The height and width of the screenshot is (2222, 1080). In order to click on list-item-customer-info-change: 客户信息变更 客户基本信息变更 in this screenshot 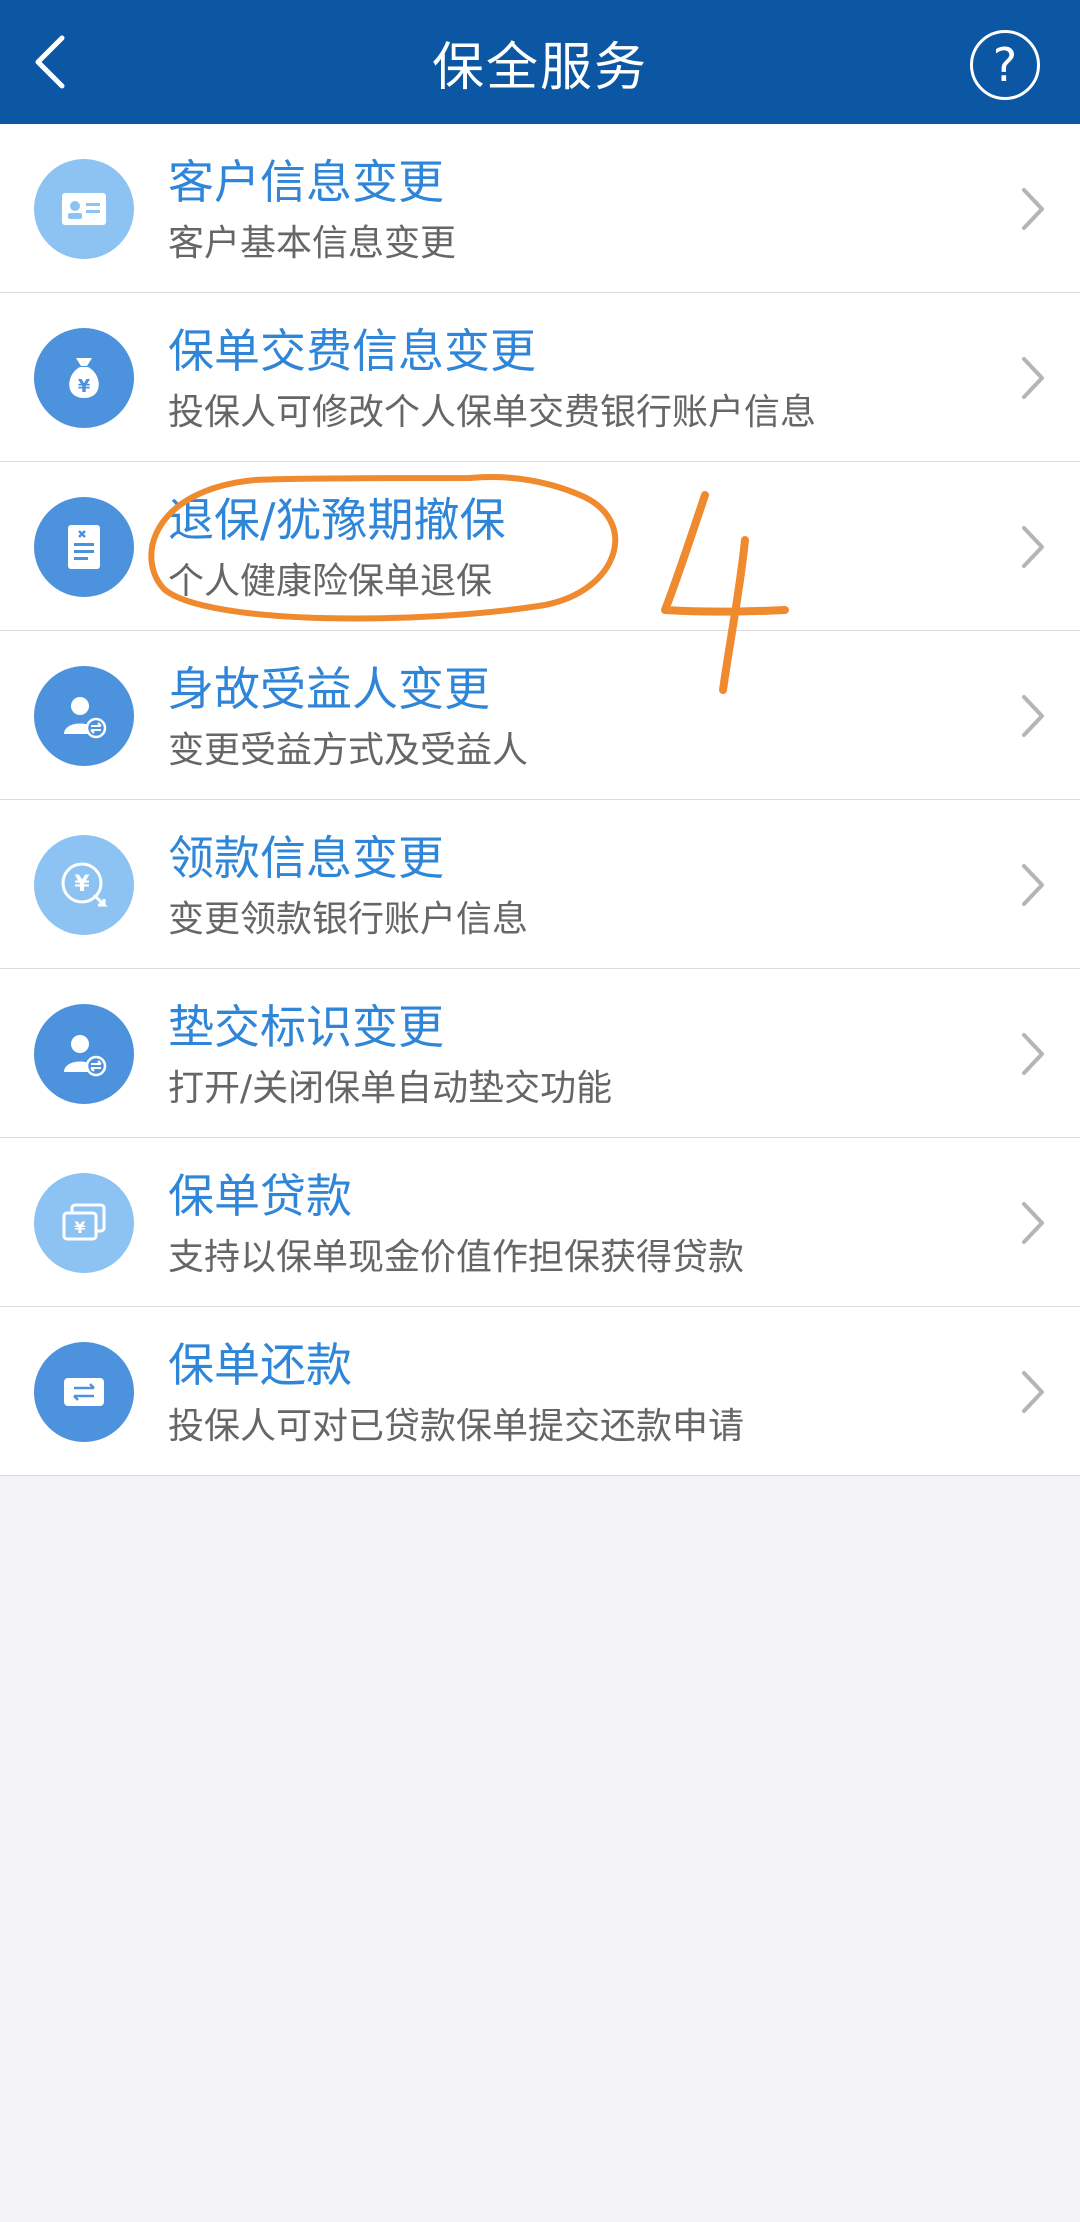, I will do `click(540, 208)`.